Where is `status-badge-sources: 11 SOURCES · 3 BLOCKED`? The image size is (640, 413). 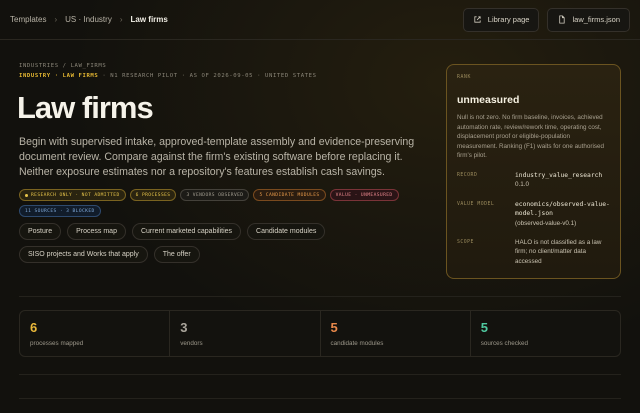
status-badge-sources: 11 SOURCES · 3 BLOCKED is located at coordinates (60, 211).